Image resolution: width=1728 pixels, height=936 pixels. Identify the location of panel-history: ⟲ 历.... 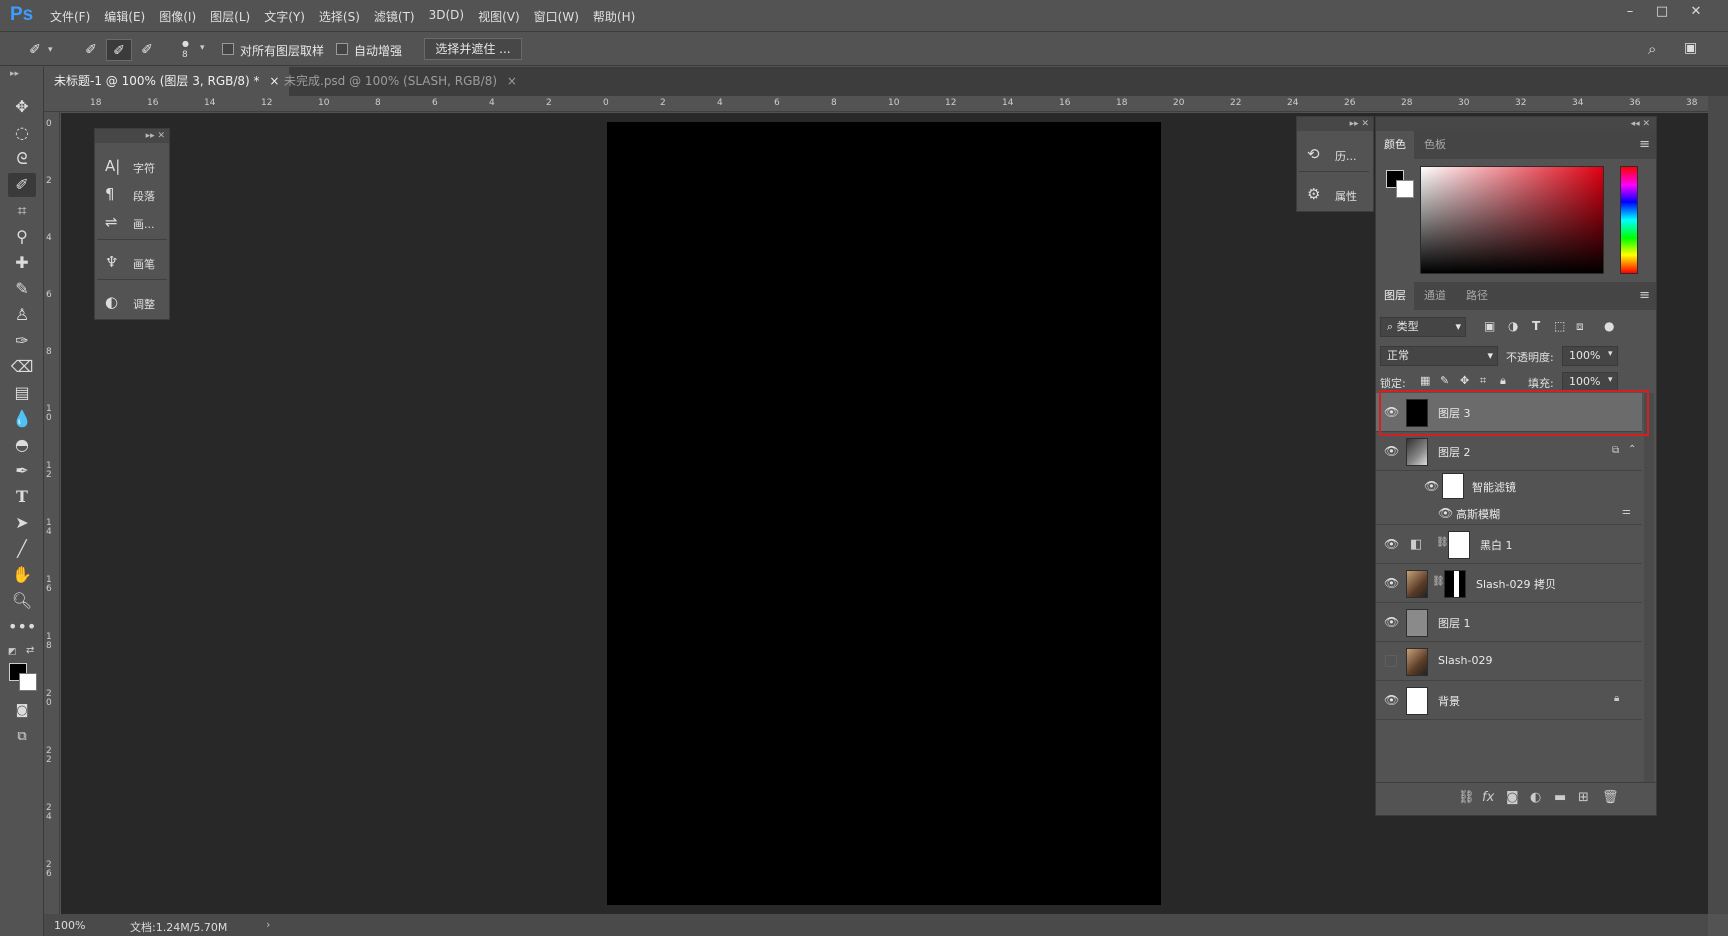
(1334, 154).